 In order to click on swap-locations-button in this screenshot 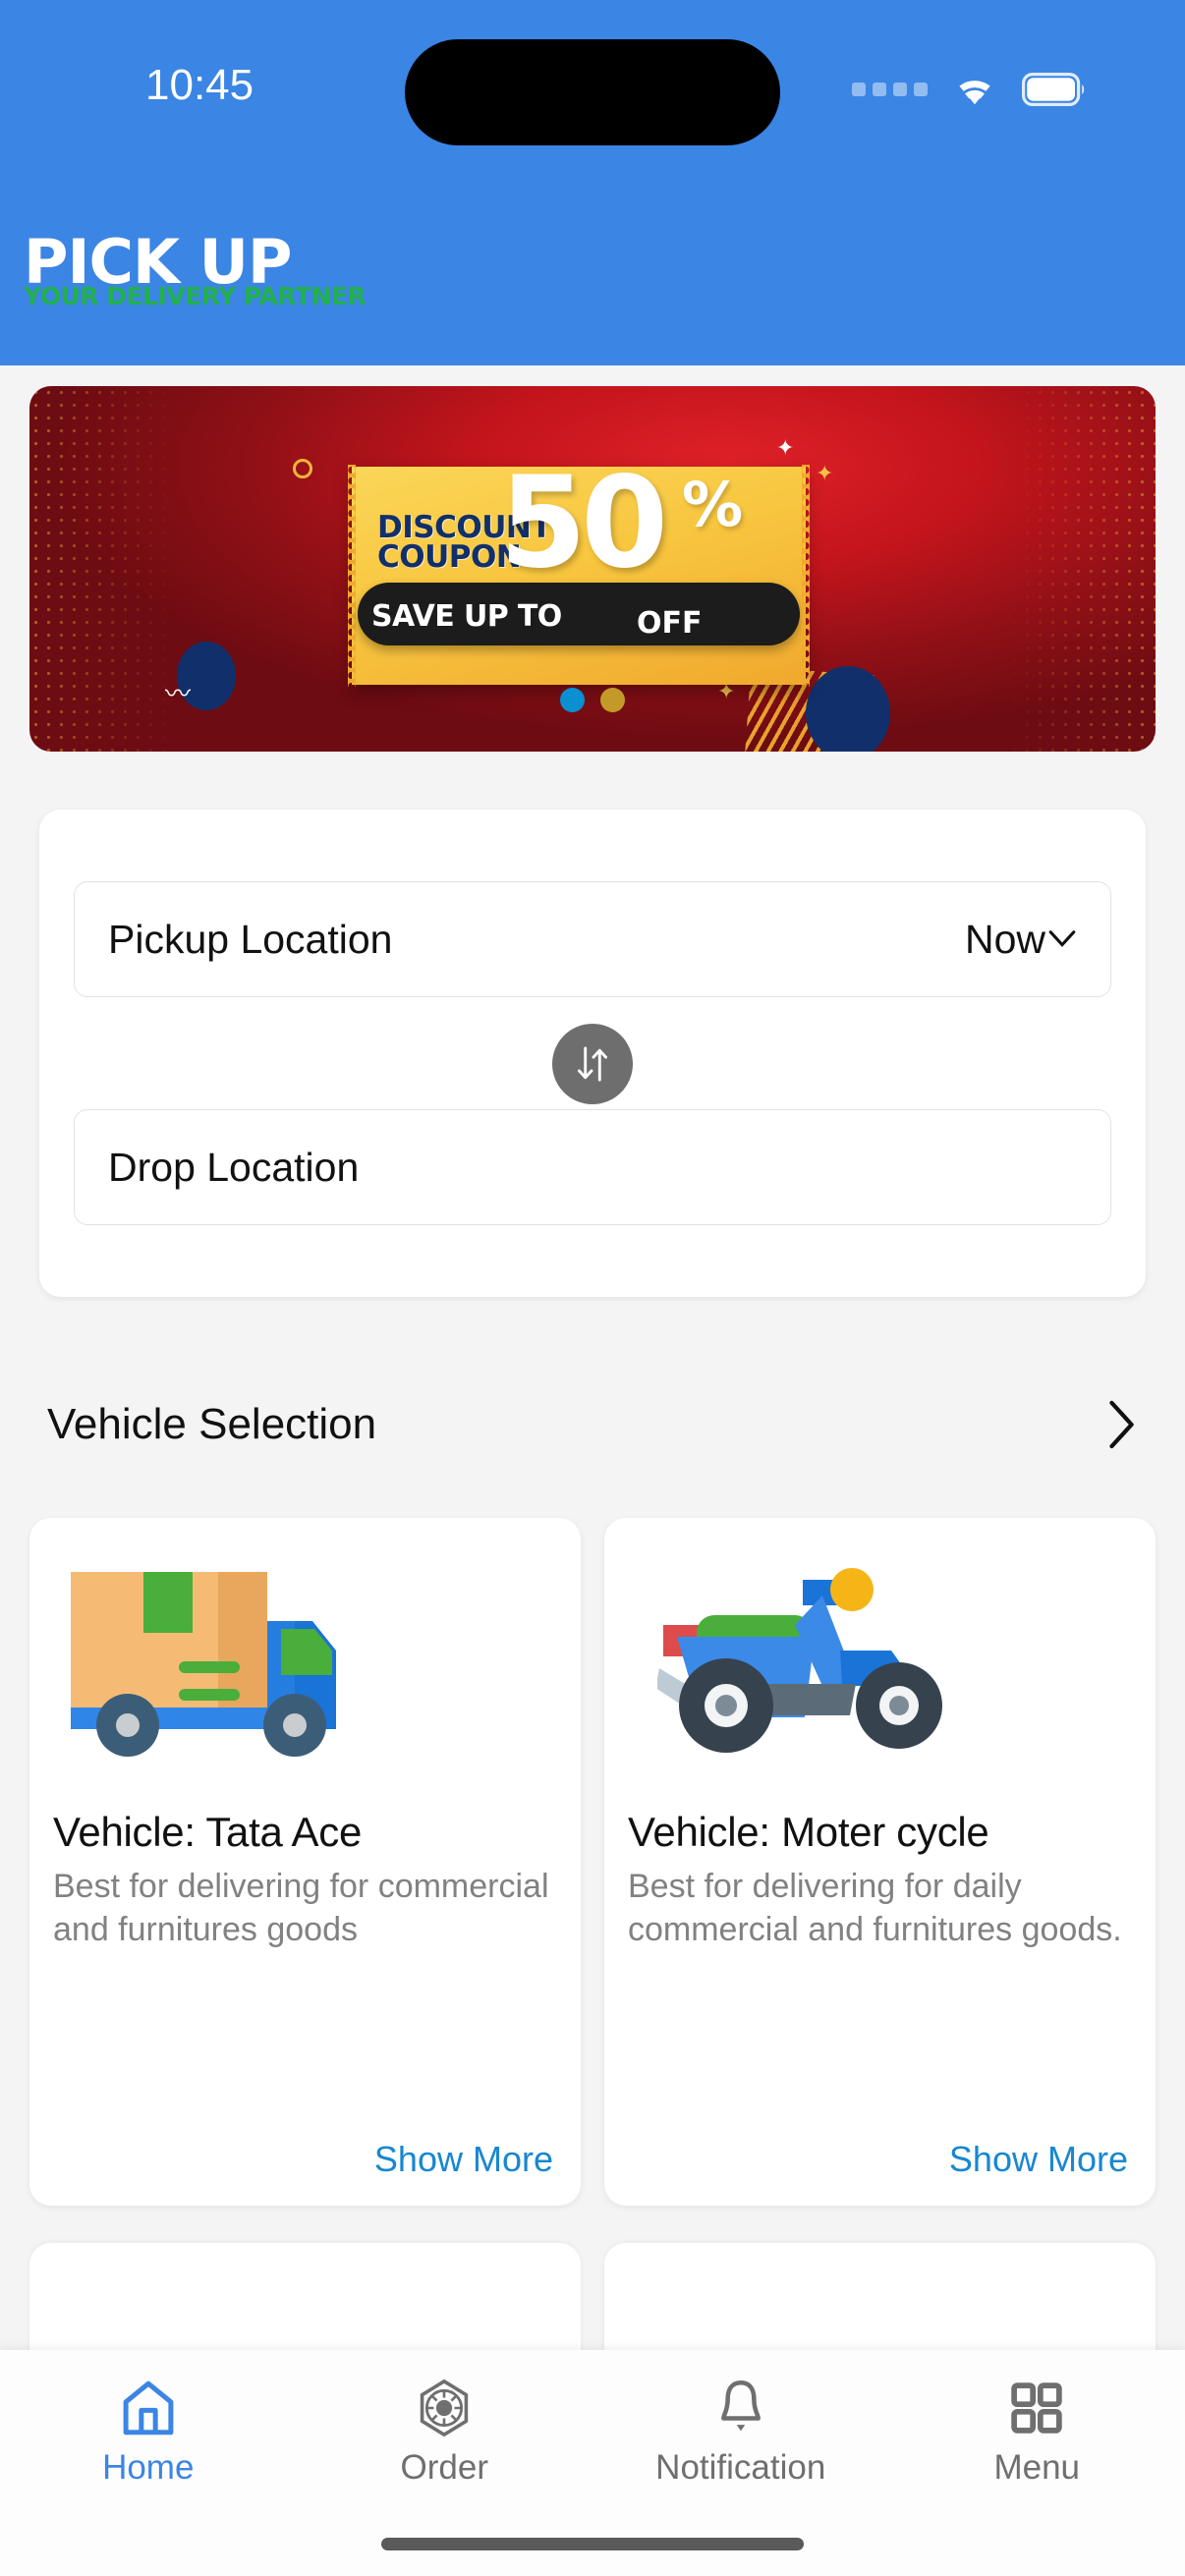, I will do `click(592, 1064)`.